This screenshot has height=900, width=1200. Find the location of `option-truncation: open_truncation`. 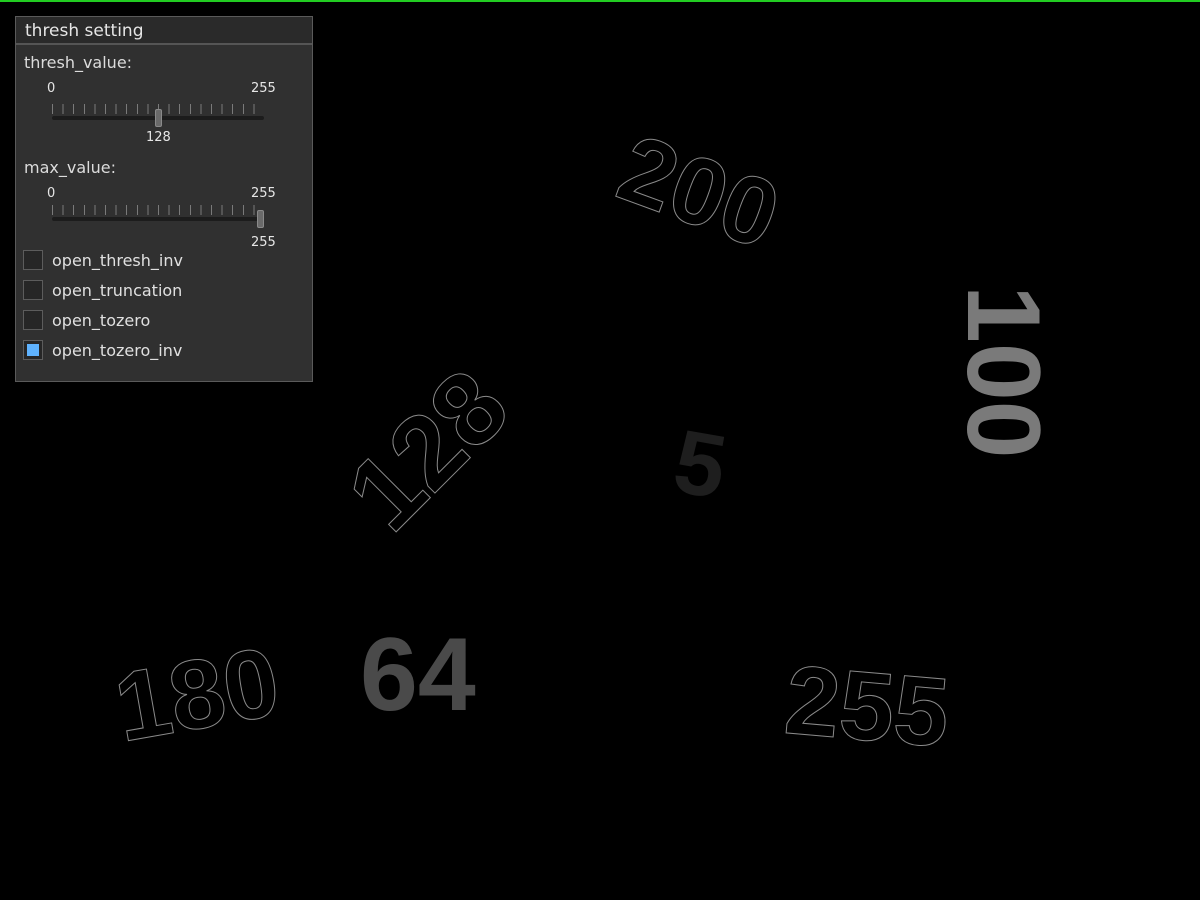

option-truncation: open_truncation is located at coordinates (102, 290).